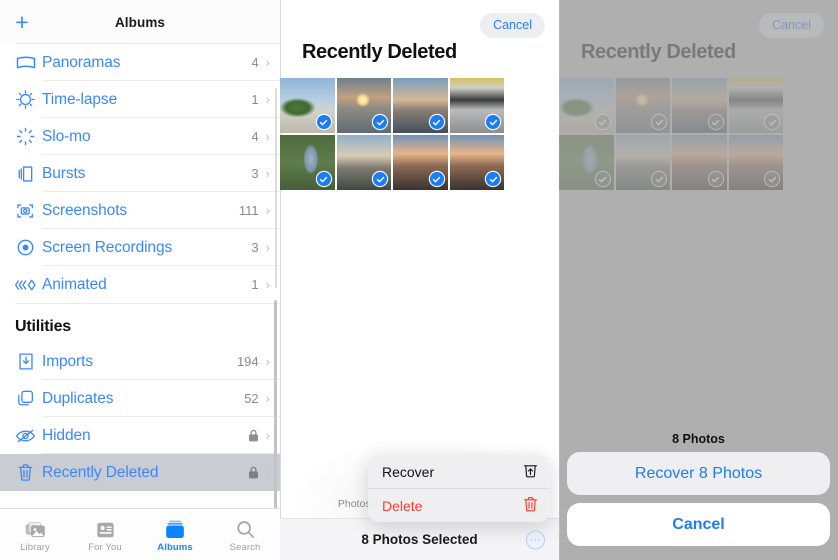 This screenshot has height=560, width=838. What do you see at coordinates (25, 436) in the screenshot?
I see `hidden-icon` at bounding box center [25, 436].